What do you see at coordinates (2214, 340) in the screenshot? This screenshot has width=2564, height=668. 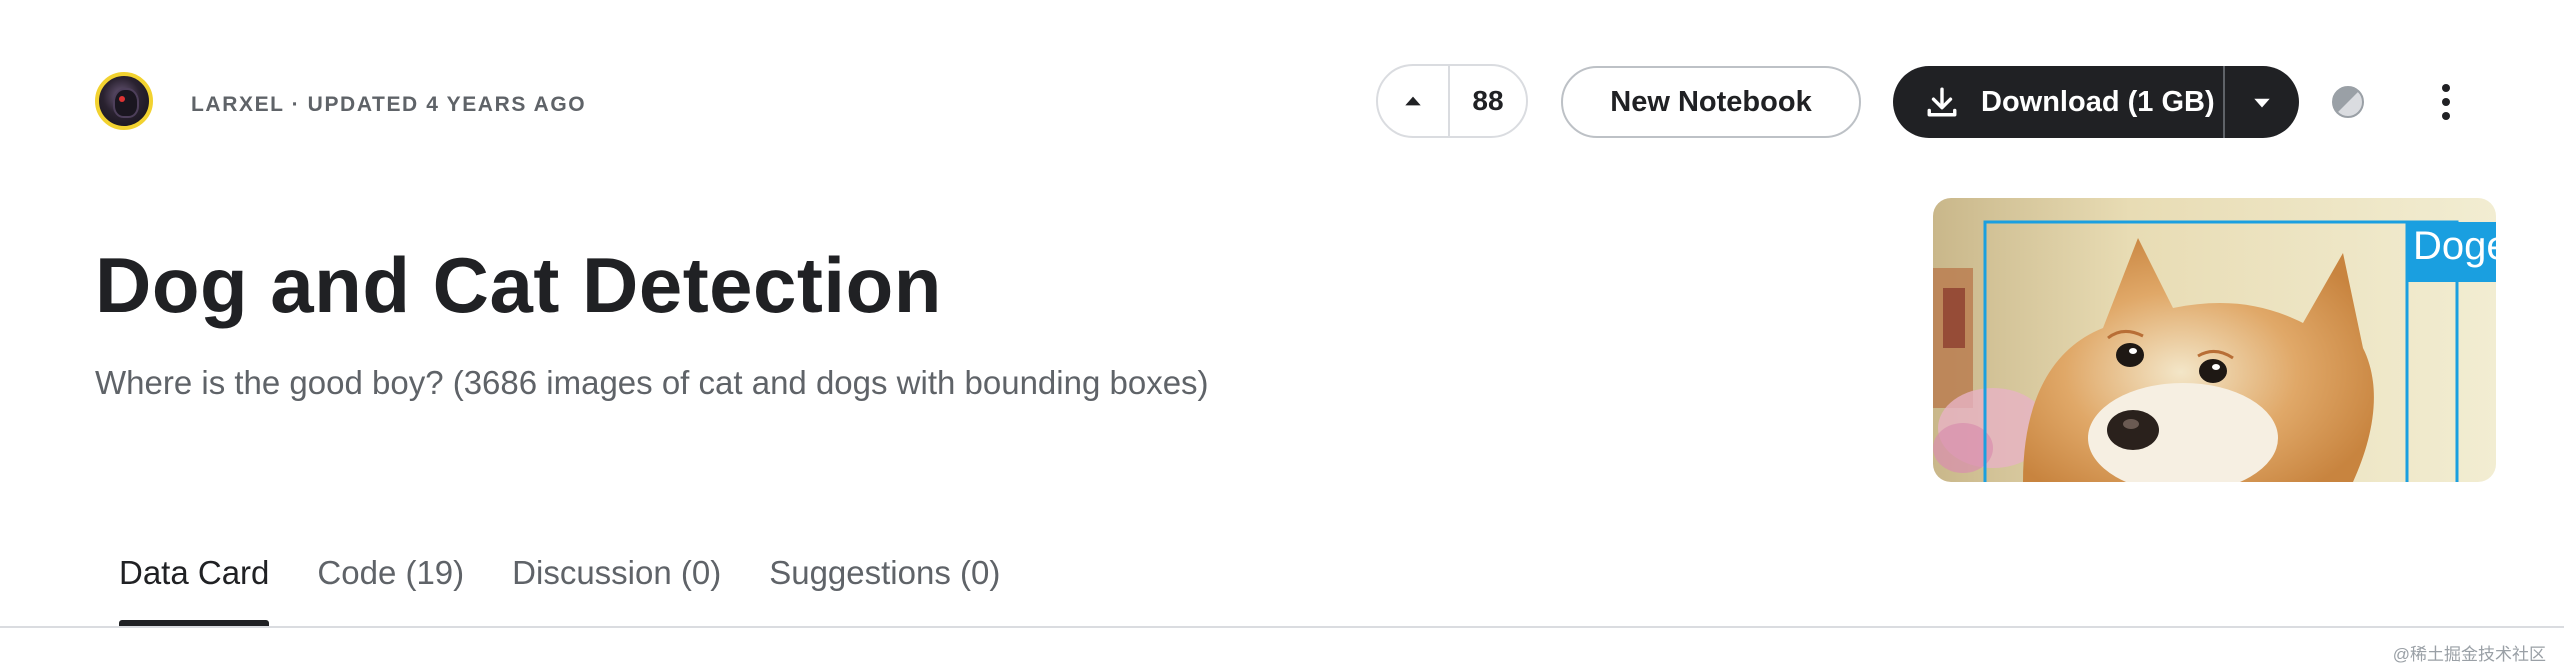 I see `dataset-cover-image` at bounding box center [2214, 340].